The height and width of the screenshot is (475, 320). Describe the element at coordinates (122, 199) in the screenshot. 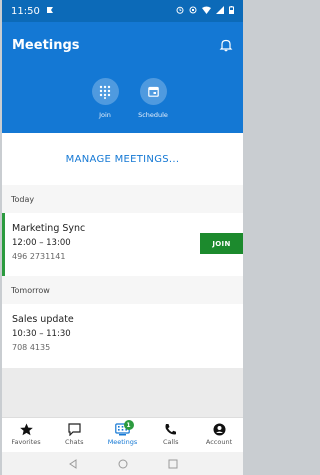

I see `section-header: Today` at that location.